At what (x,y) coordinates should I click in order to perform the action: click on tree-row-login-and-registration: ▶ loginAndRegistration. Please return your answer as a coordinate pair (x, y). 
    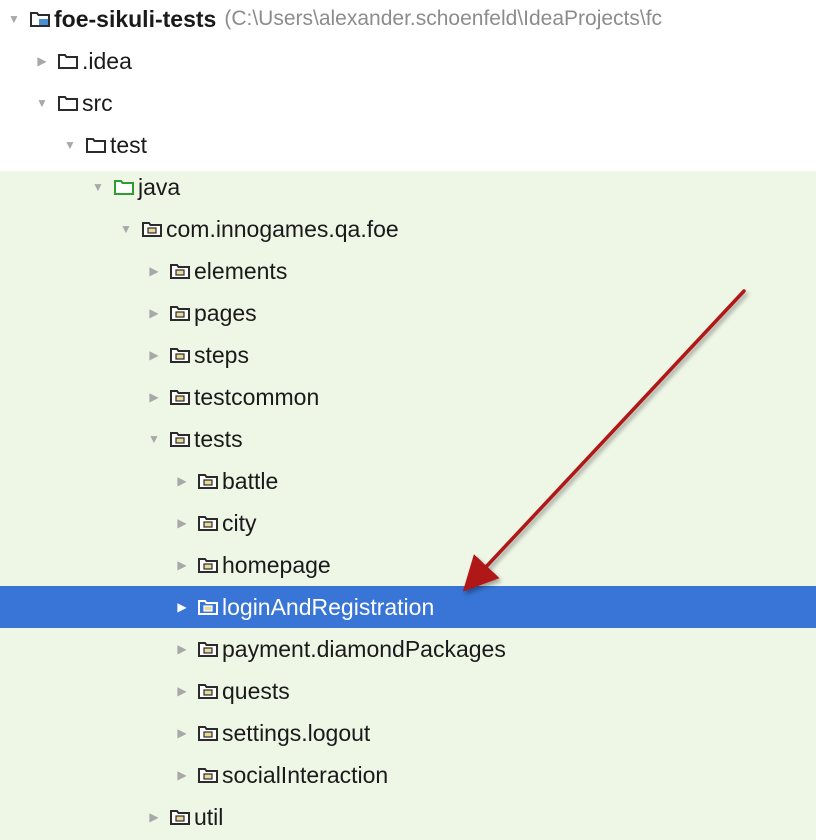
    Looking at the image, I should click on (408, 607).